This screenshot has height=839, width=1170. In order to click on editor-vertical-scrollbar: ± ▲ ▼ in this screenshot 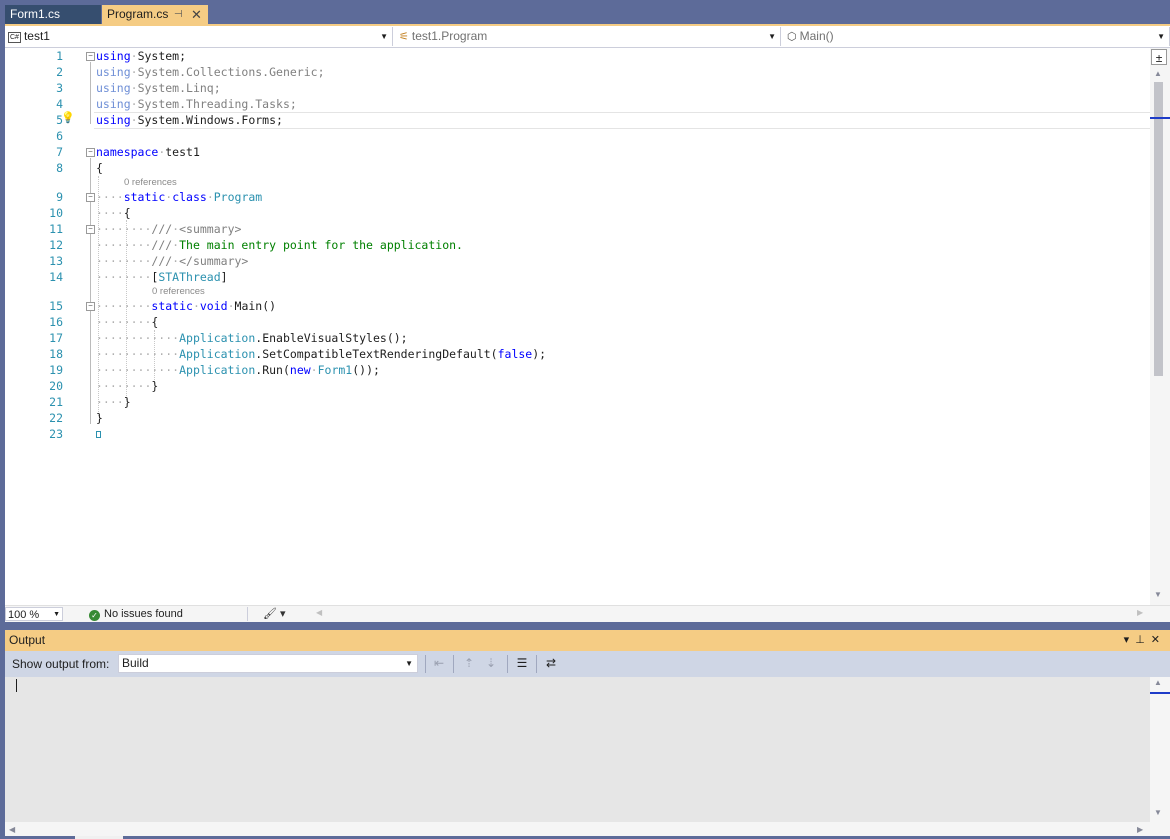, I will do `click(1160, 326)`.